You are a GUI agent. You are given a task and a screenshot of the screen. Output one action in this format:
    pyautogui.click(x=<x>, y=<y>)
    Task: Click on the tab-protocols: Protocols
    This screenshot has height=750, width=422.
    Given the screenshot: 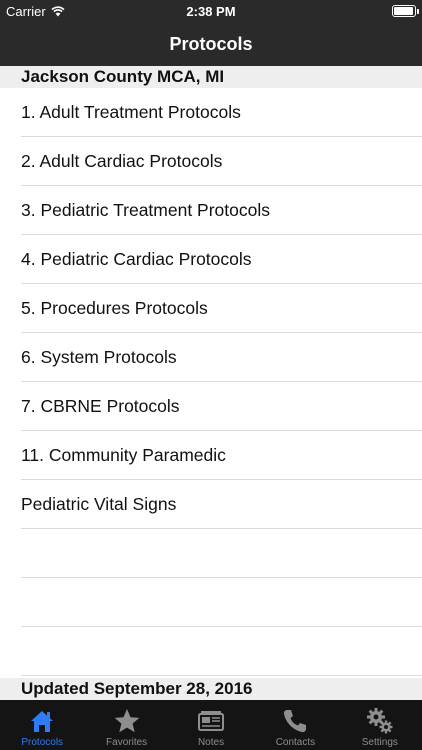 What is the action you would take?
    pyautogui.click(x=42, y=725)
    